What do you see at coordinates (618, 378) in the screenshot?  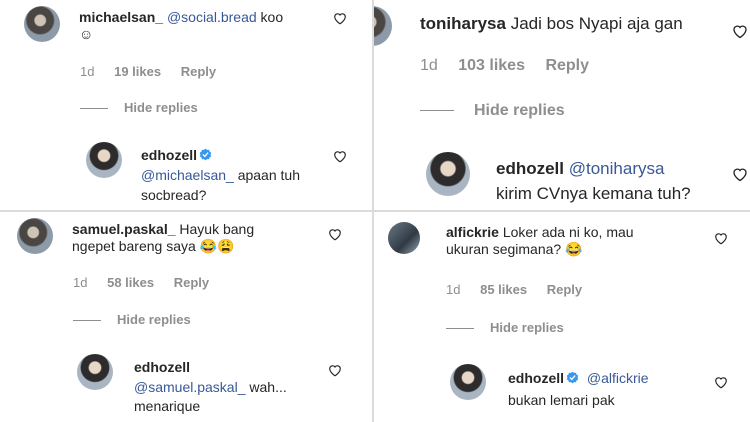 I see `reply-mention: @alfickrie` at bounding box center [618, 378].